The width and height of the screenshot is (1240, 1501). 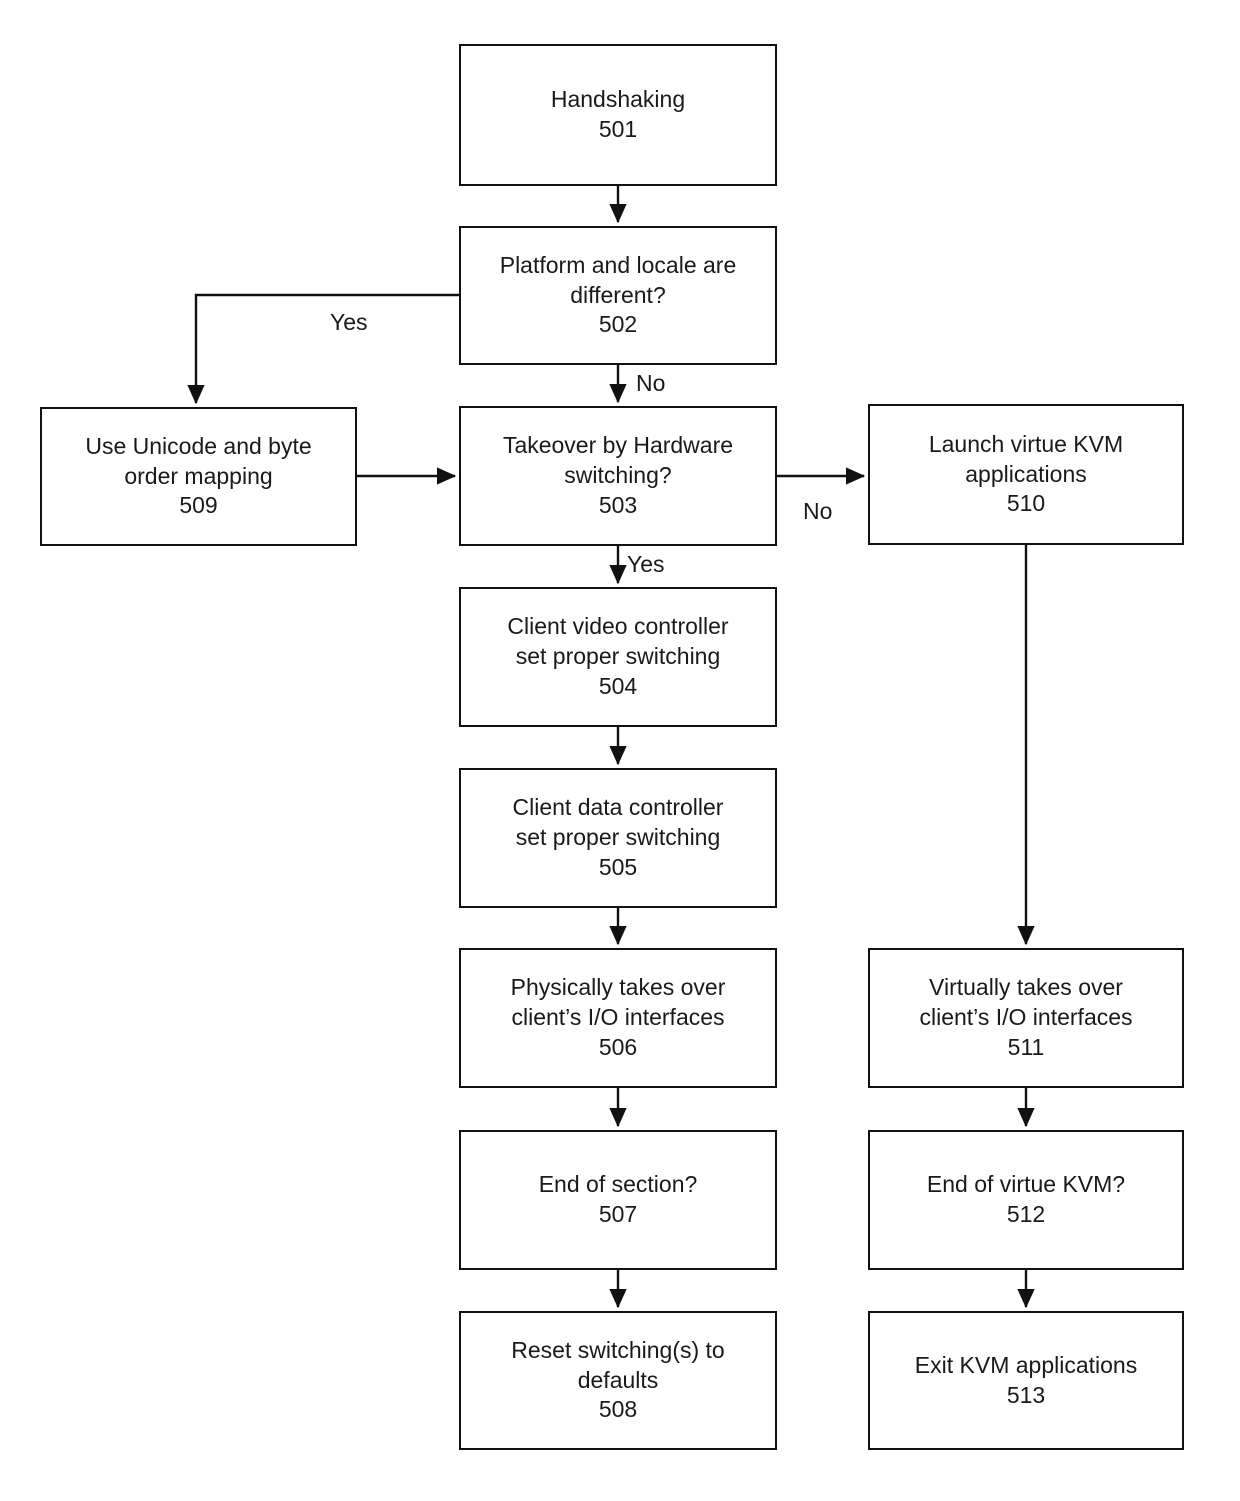 I want to click on edge-label-yes-502-509: Yes, so click(x=349, y=322).